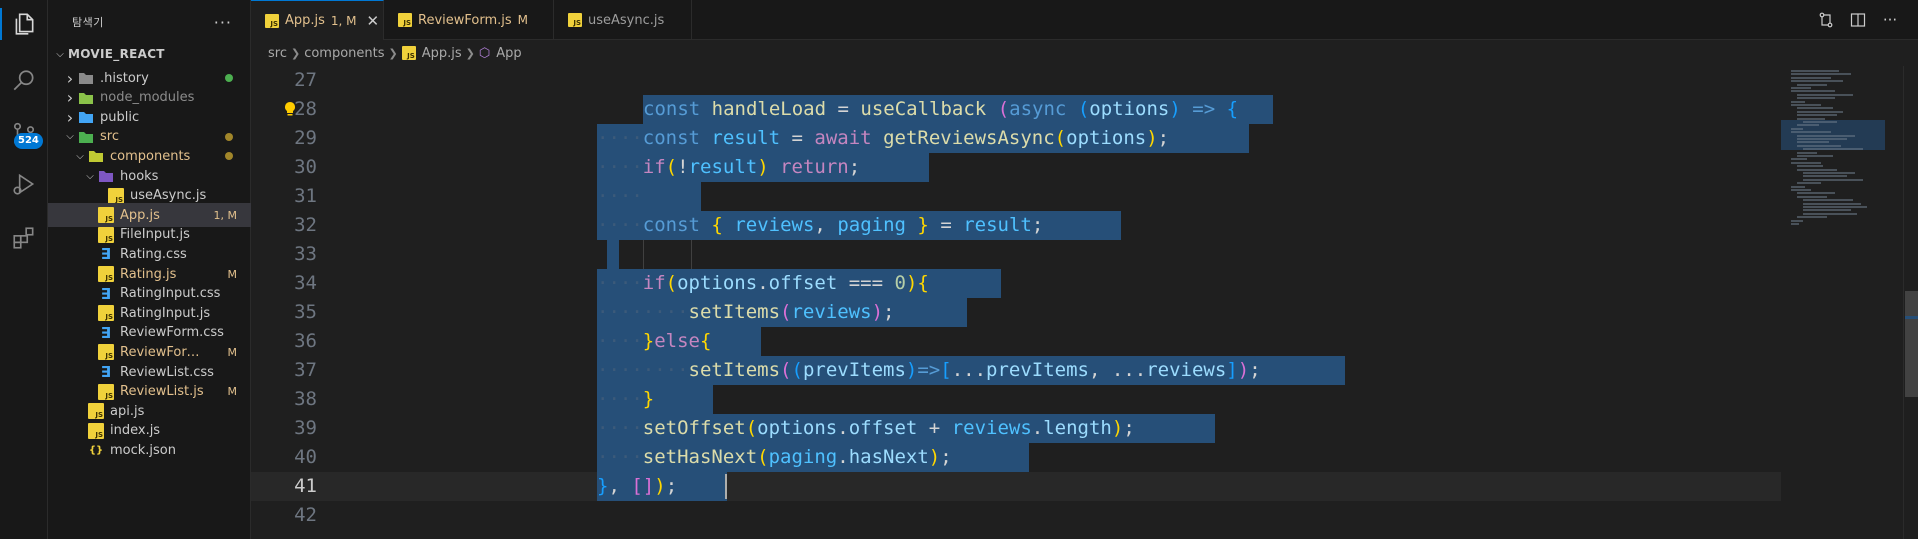 This screenshot has height=539, width=1918. What do you see at coordinates (290, 109) in the screenshot?
I see `lightbulb-icon` at bounding box center [290, 109].